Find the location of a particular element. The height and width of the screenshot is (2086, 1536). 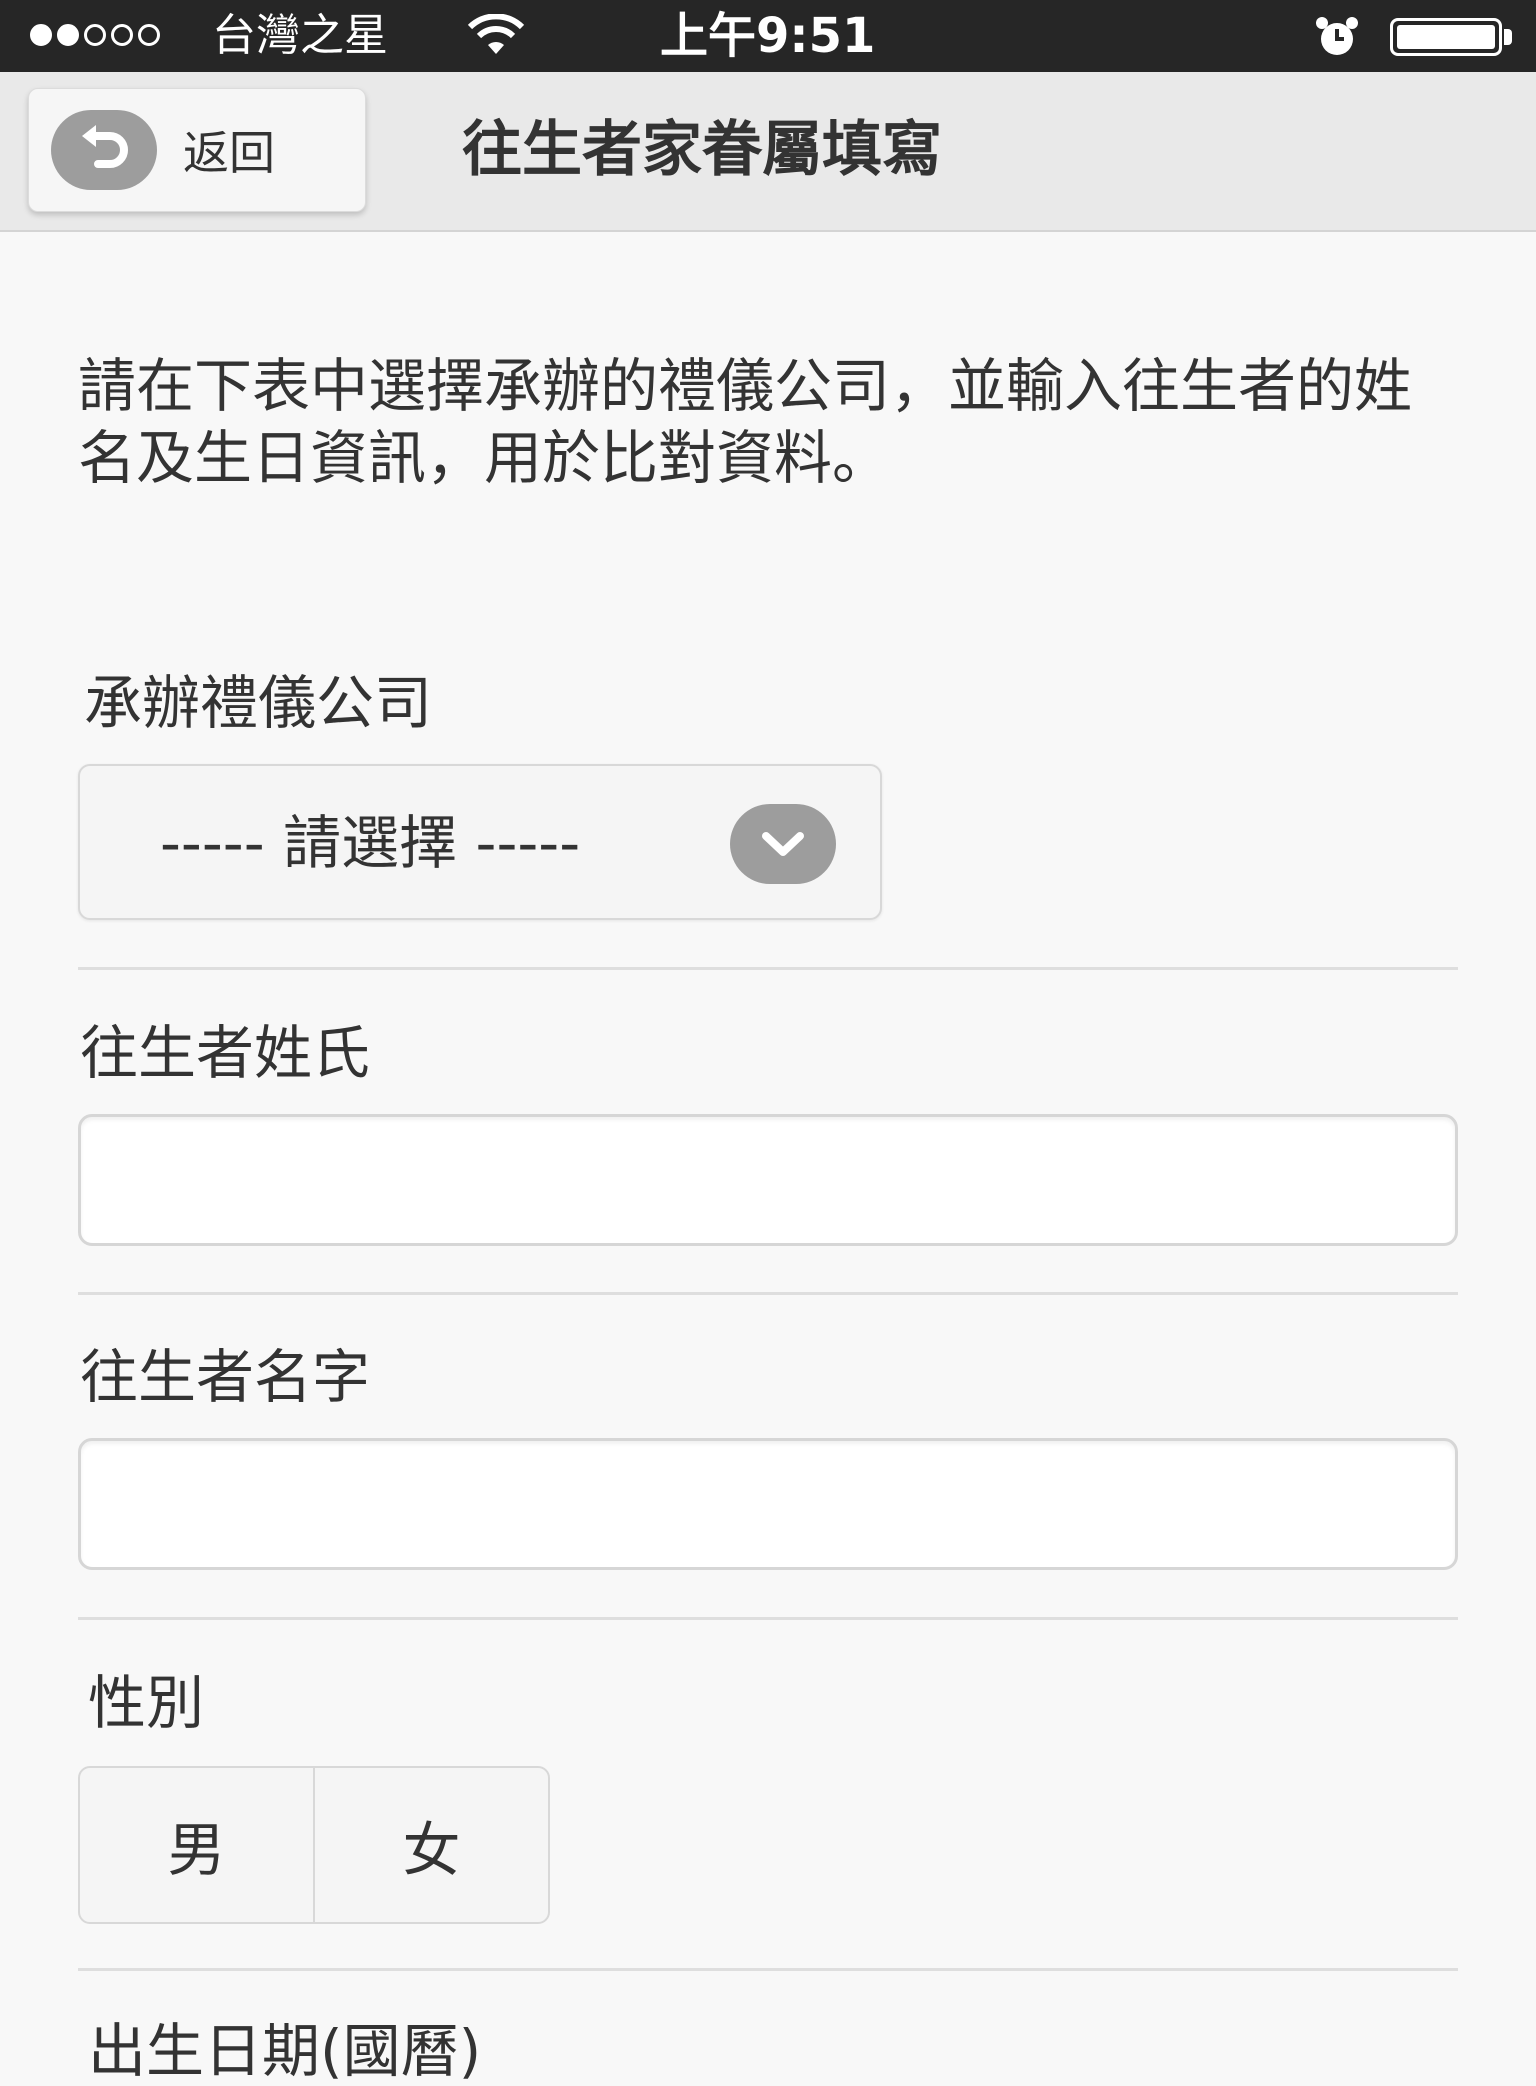

back-label: 返回 is located at coordinates (229, 153).